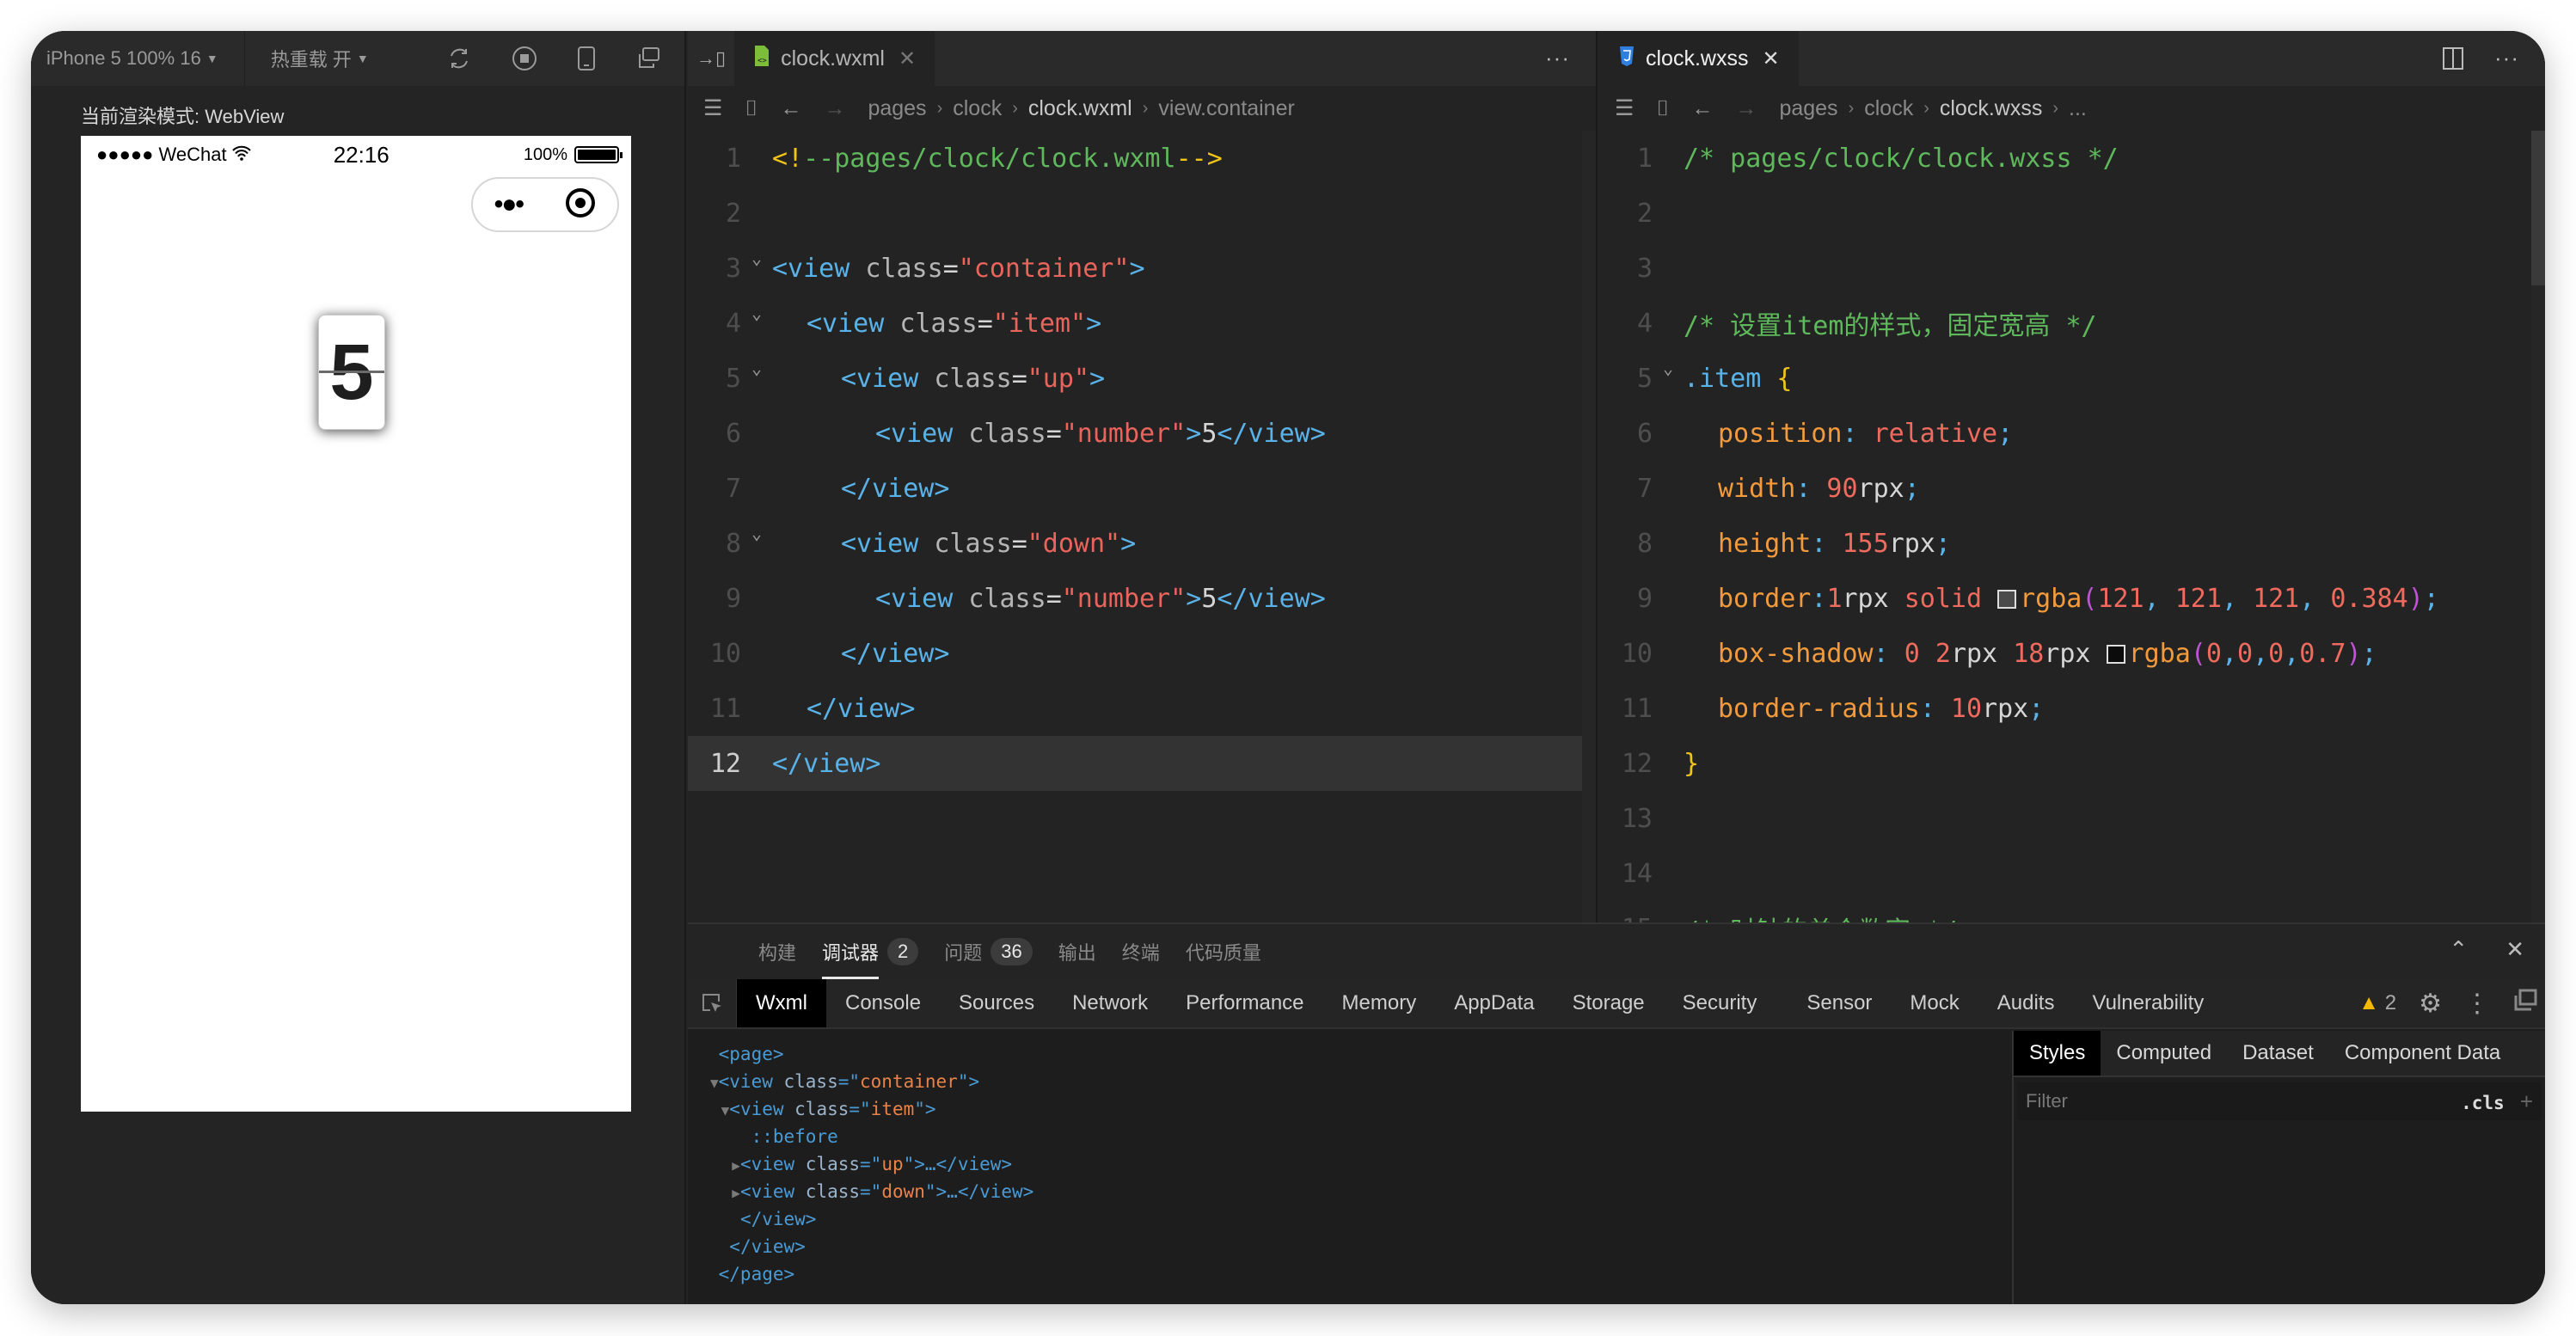  What do you see at coordinates (1360, 1220) in the screenshot?
I see `tree-node: </view>` at bounding box center [1360, 1220].